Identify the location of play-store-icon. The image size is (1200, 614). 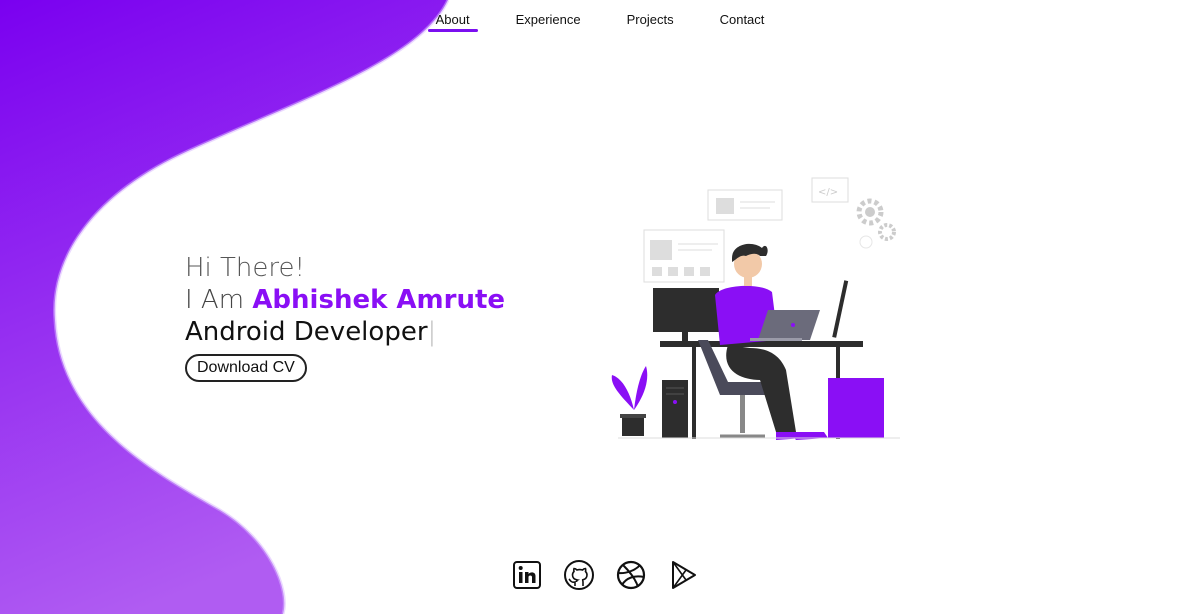
(683, 575).